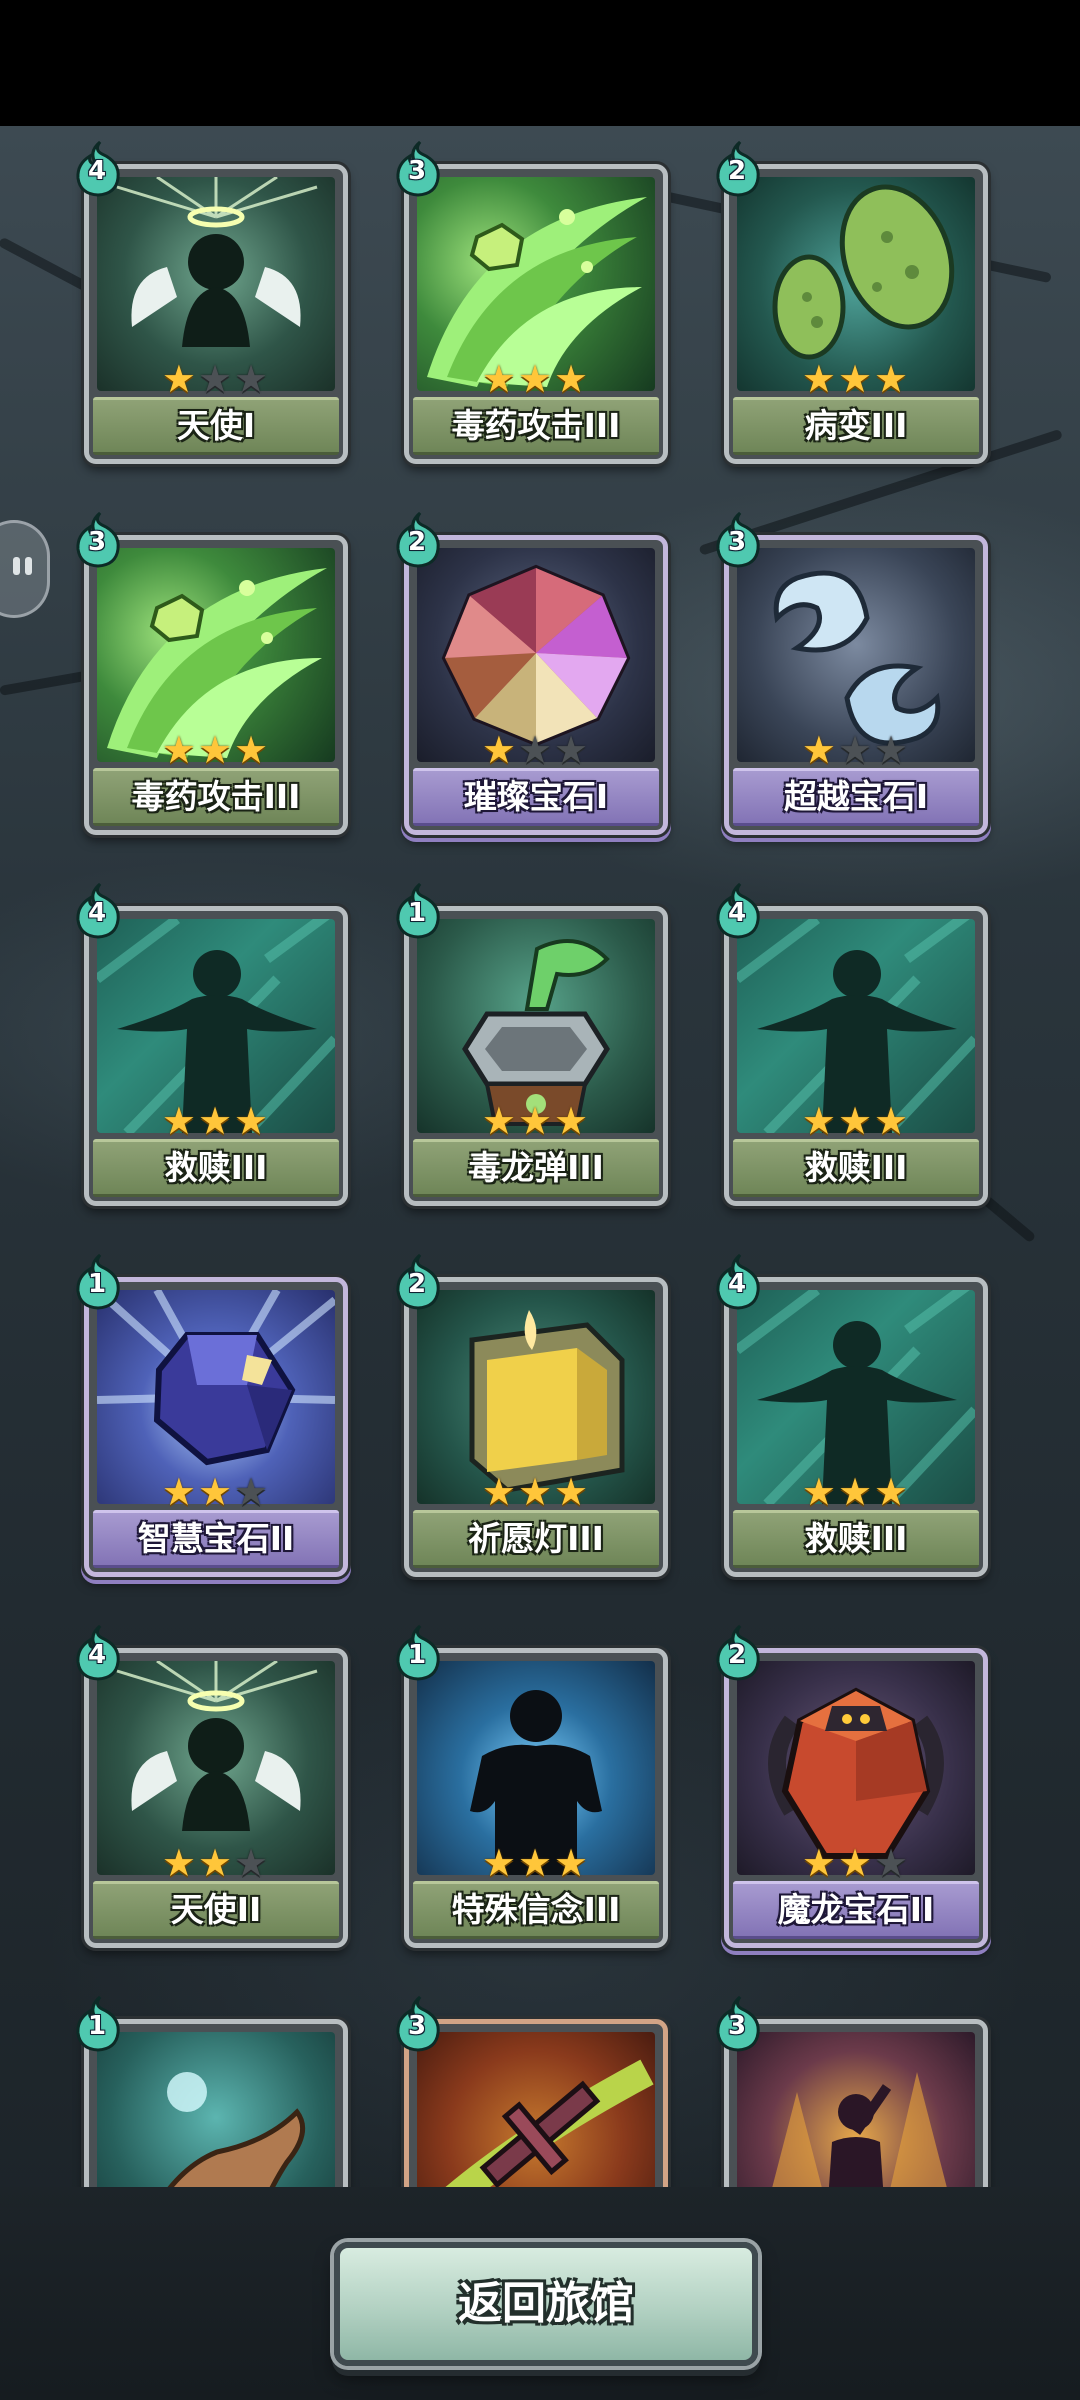  What do you see at coordinates (536, 796) in the screenshot?
I see `card-name: 璀璨宝石I` at bounding box center [536, 796].